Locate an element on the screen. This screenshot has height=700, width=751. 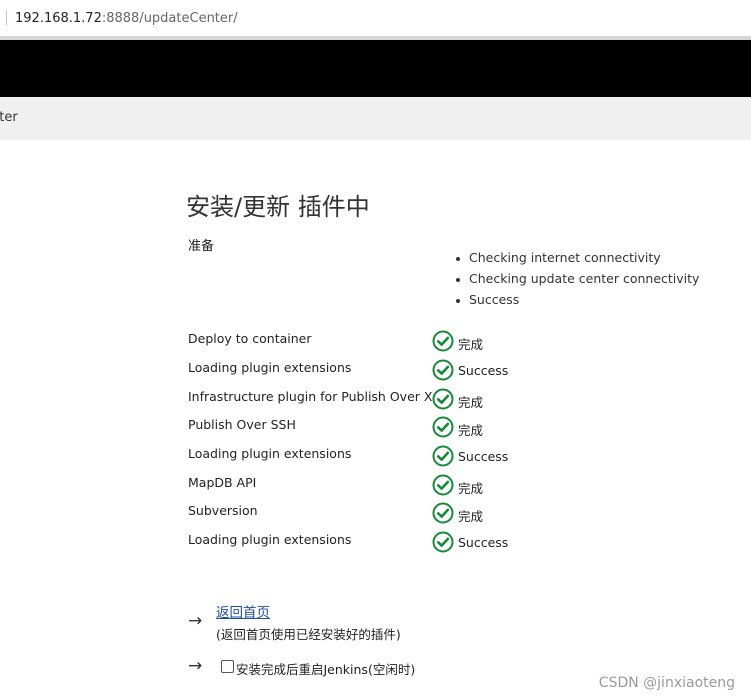
url-text: 192.168.1.72:8888/updateCenter/ is located at coordinates (126, 18).